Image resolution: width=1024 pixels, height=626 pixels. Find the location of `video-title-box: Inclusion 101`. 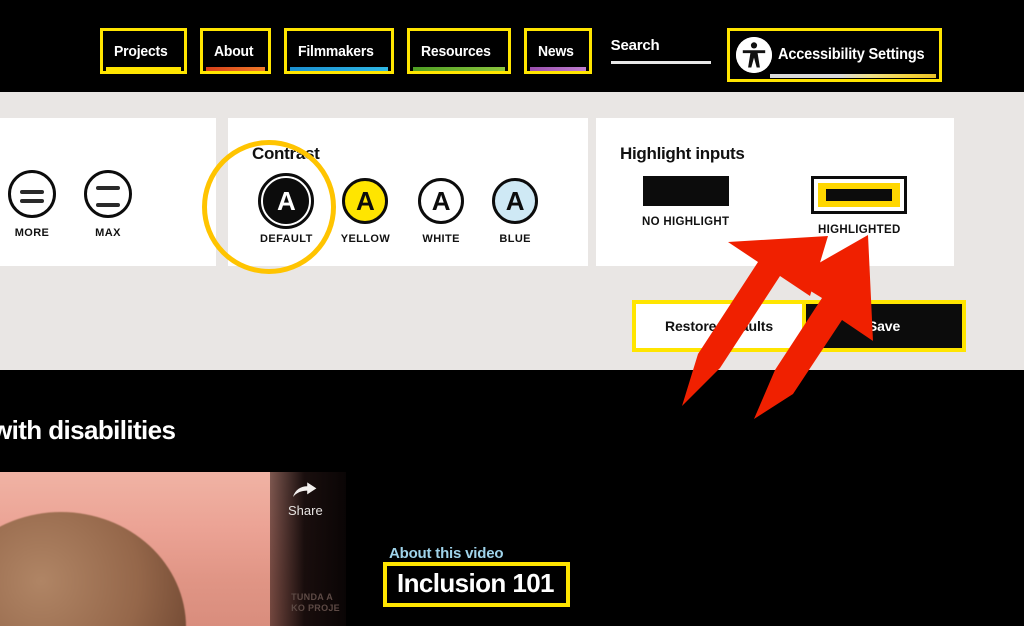

video-title-box: Inclusion 101 is located at coordinates (476, 585).